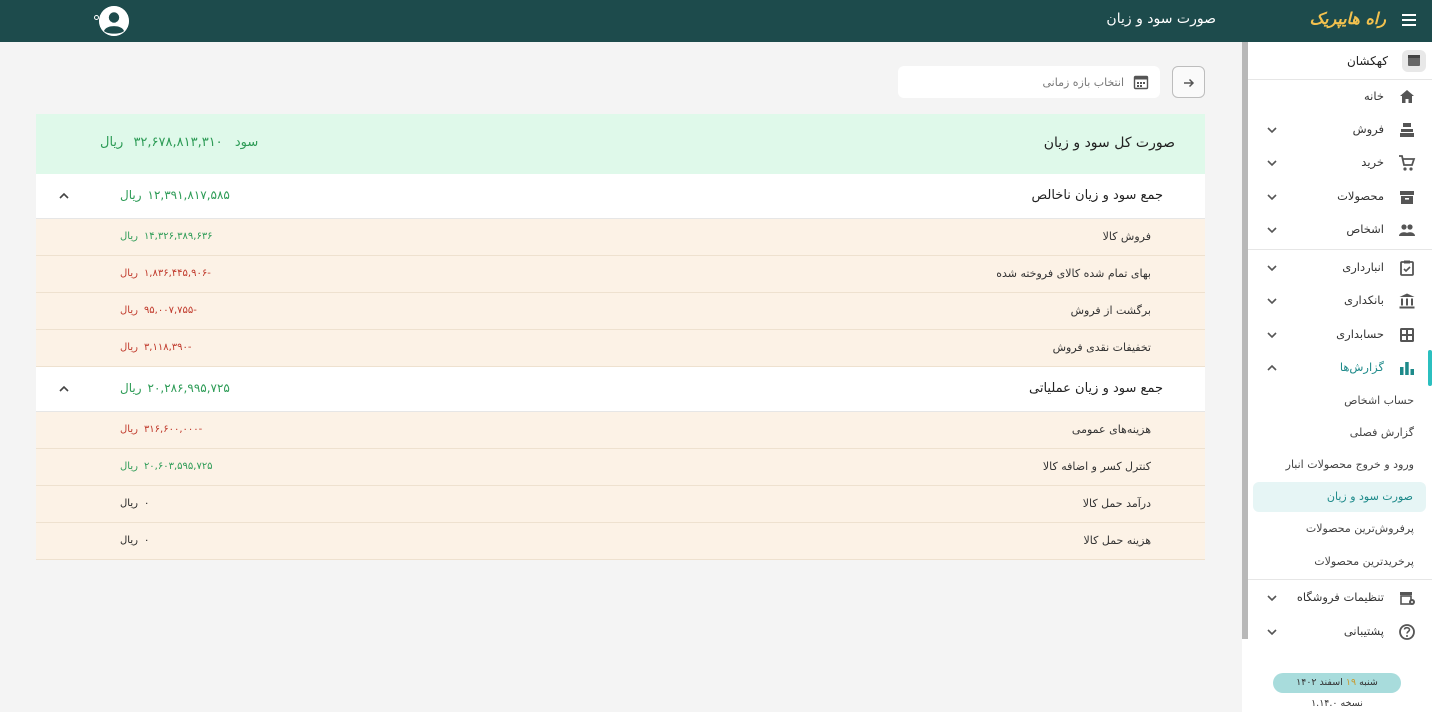  Describe the element at coordinates (178, 466) in the screenshot. I see `row-amount: ۲۰,۶۰۳,۵۹۵,۷۲۵` at that location.